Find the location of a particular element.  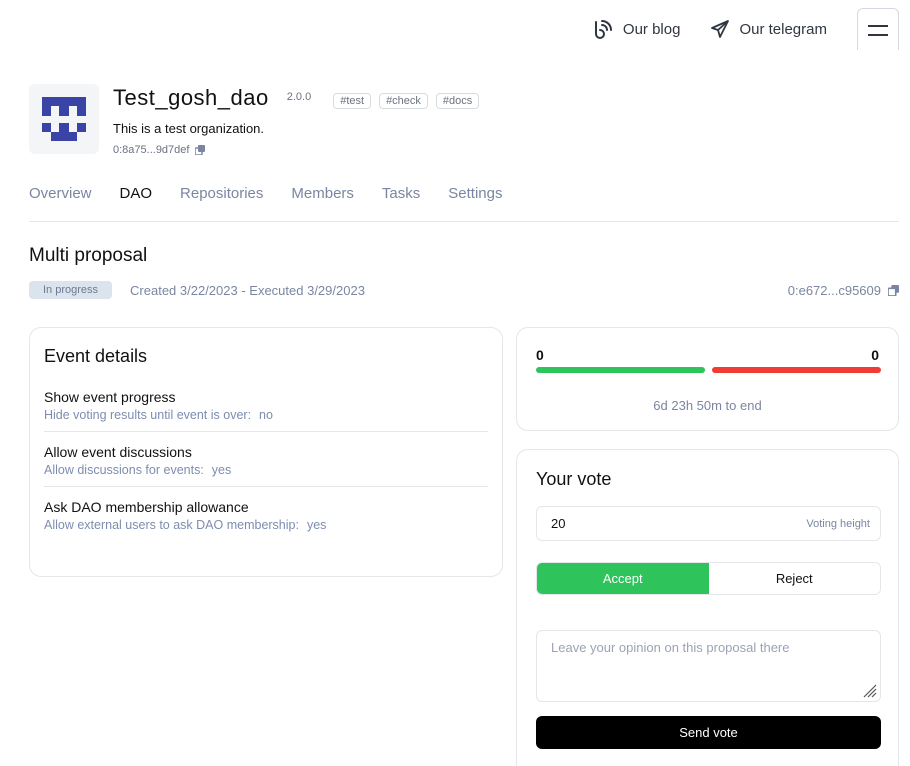

tab-repositories: Repositories is located at coordinates (221, 203).